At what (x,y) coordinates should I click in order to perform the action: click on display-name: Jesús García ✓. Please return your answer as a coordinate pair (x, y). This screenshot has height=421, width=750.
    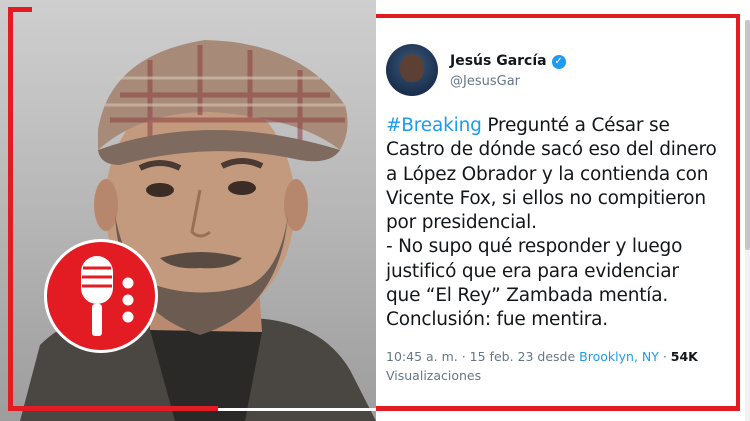
    Looking at the image, I should click on (508, 61).